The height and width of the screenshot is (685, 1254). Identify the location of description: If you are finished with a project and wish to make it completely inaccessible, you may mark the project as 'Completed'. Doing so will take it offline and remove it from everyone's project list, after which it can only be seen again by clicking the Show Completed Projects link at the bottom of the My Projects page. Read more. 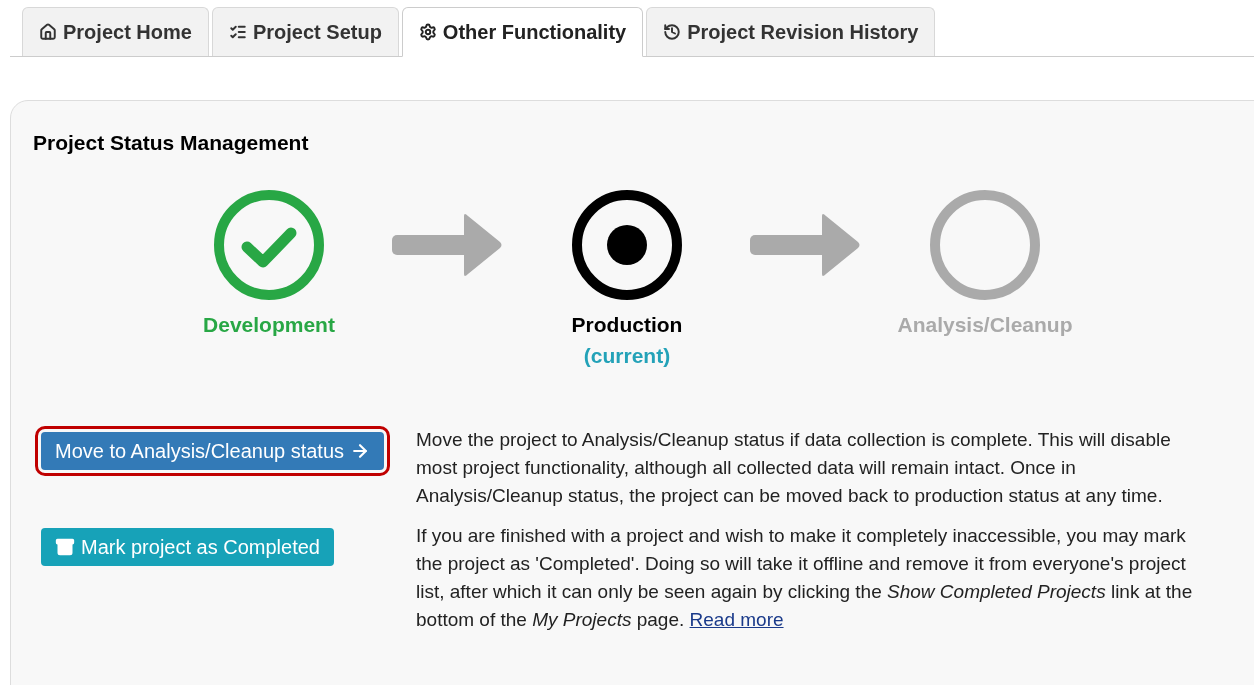
(805, 577).